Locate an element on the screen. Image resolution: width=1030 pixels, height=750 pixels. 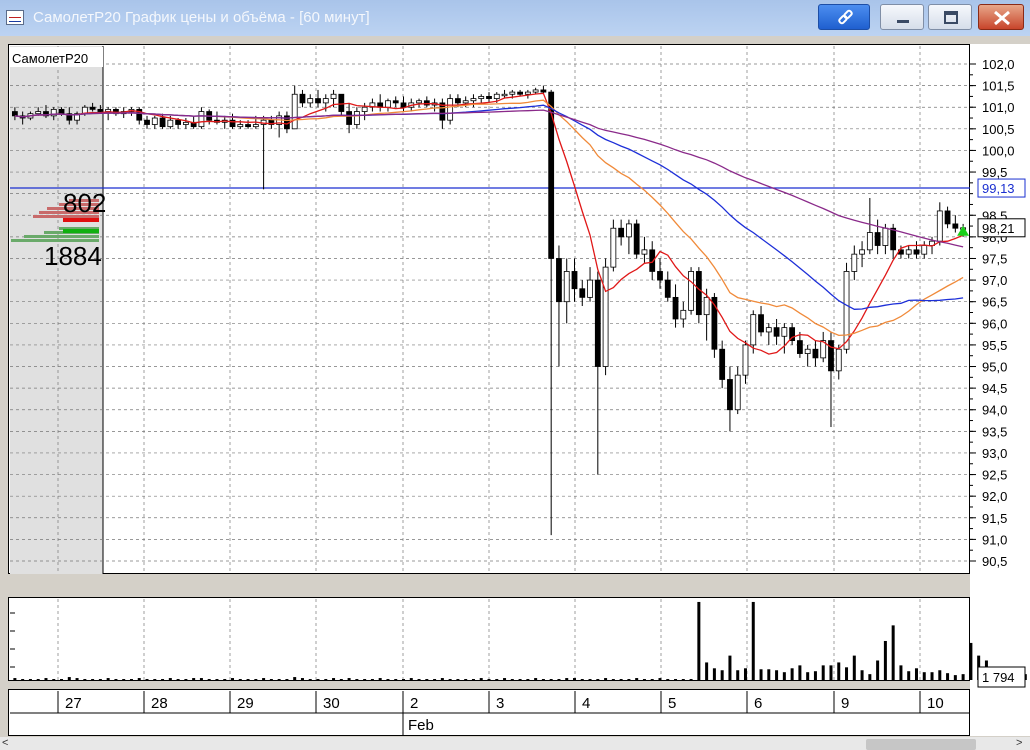
price-tick-label: 93,0 is located at coordinates (994, 453).